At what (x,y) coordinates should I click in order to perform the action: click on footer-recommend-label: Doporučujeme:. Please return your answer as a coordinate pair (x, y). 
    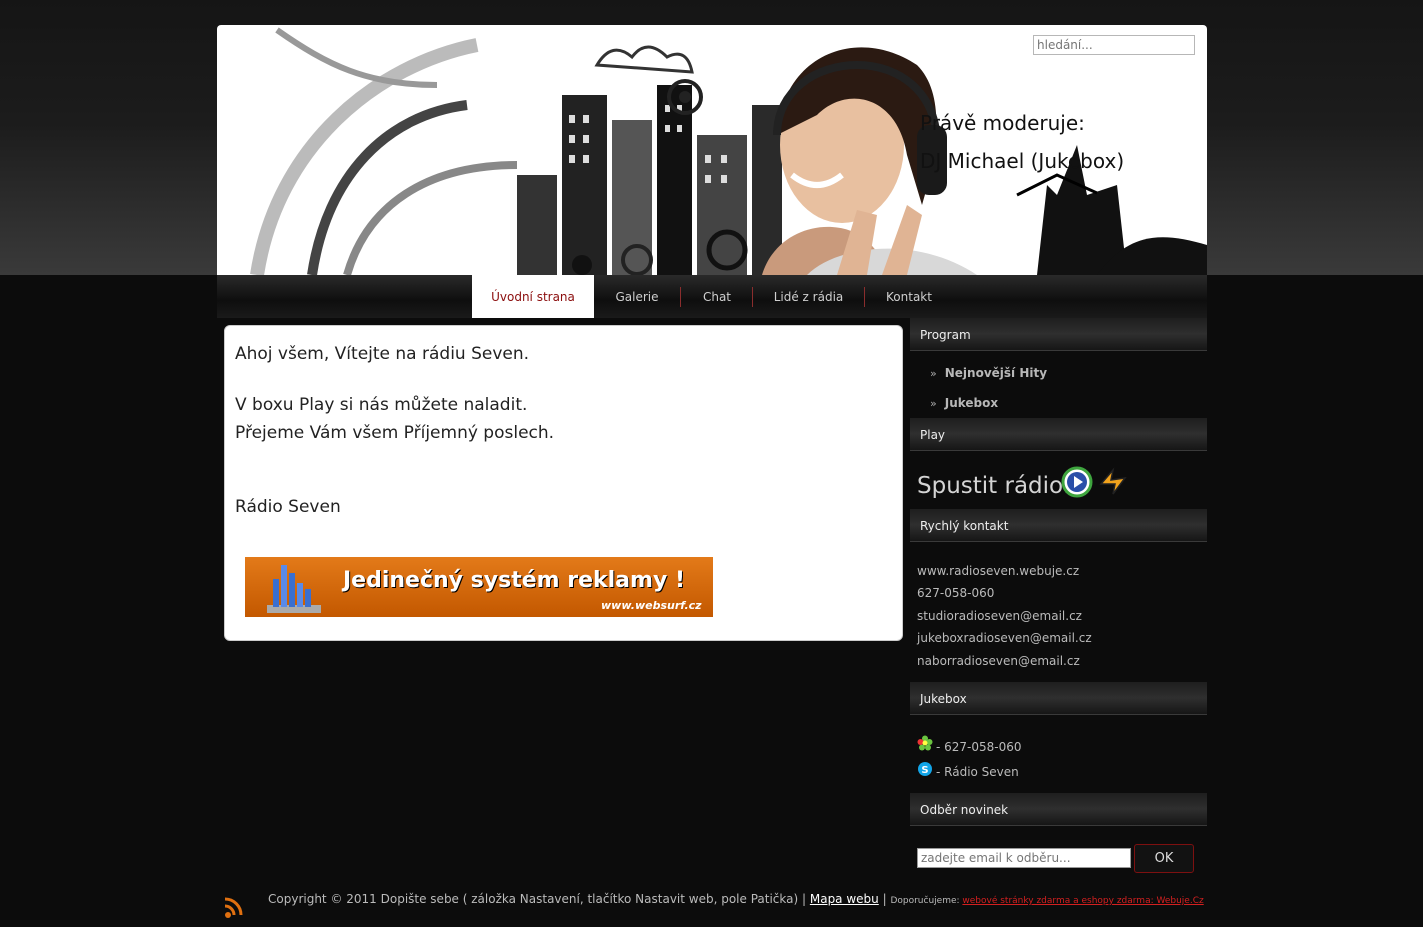
    Looking at the image, I should click on (926, 901).